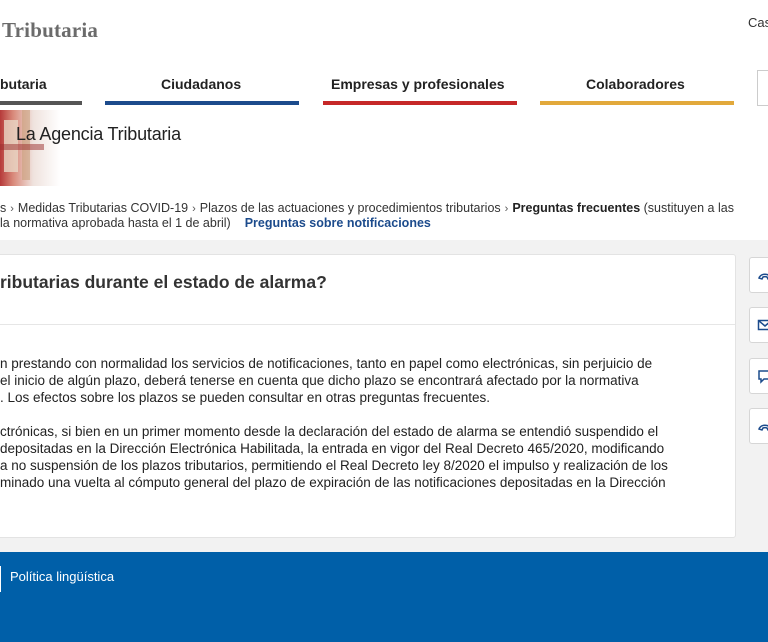 This screenshot has height=642, width=768. I want to click on contact-chat-button, so click(758, 376).